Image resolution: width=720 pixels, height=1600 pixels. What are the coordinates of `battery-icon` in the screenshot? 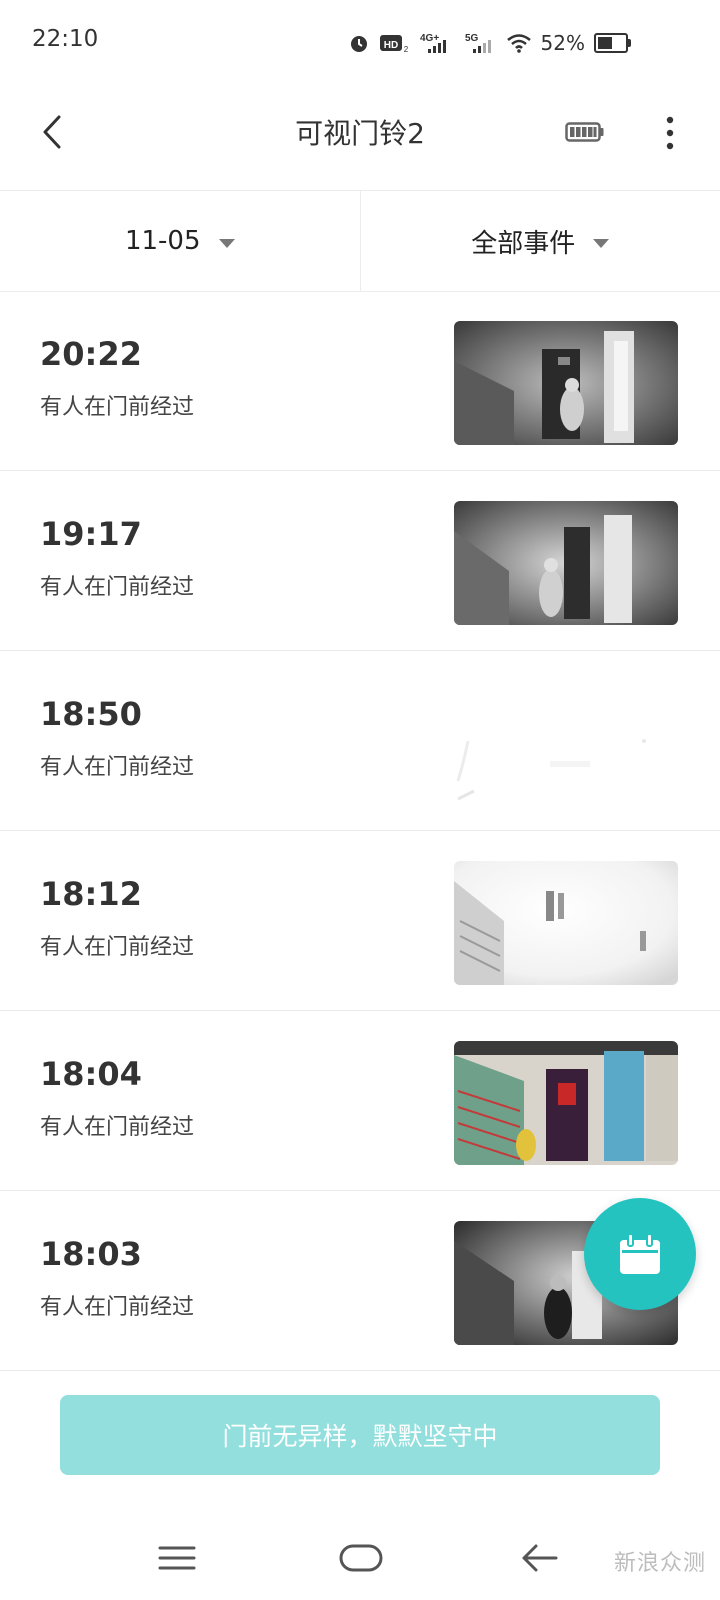 It's located at (612, 43).